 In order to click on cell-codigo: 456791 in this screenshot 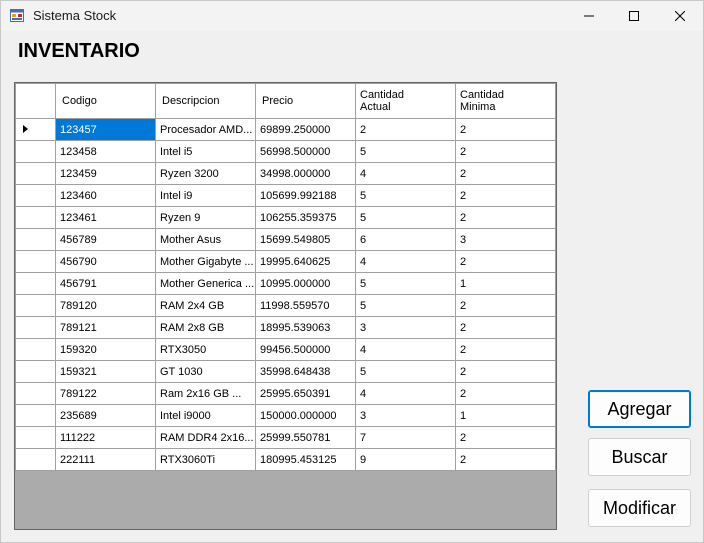, I will do `click(105, 283)`.